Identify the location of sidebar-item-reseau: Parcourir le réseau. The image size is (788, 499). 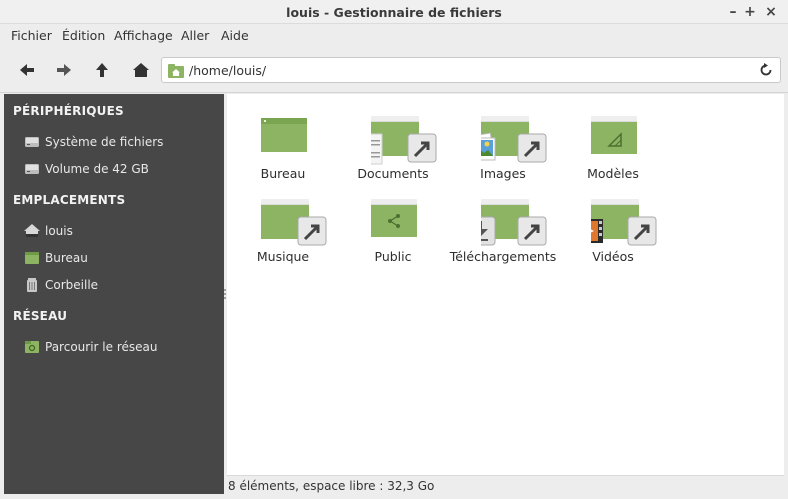
(114, 347).